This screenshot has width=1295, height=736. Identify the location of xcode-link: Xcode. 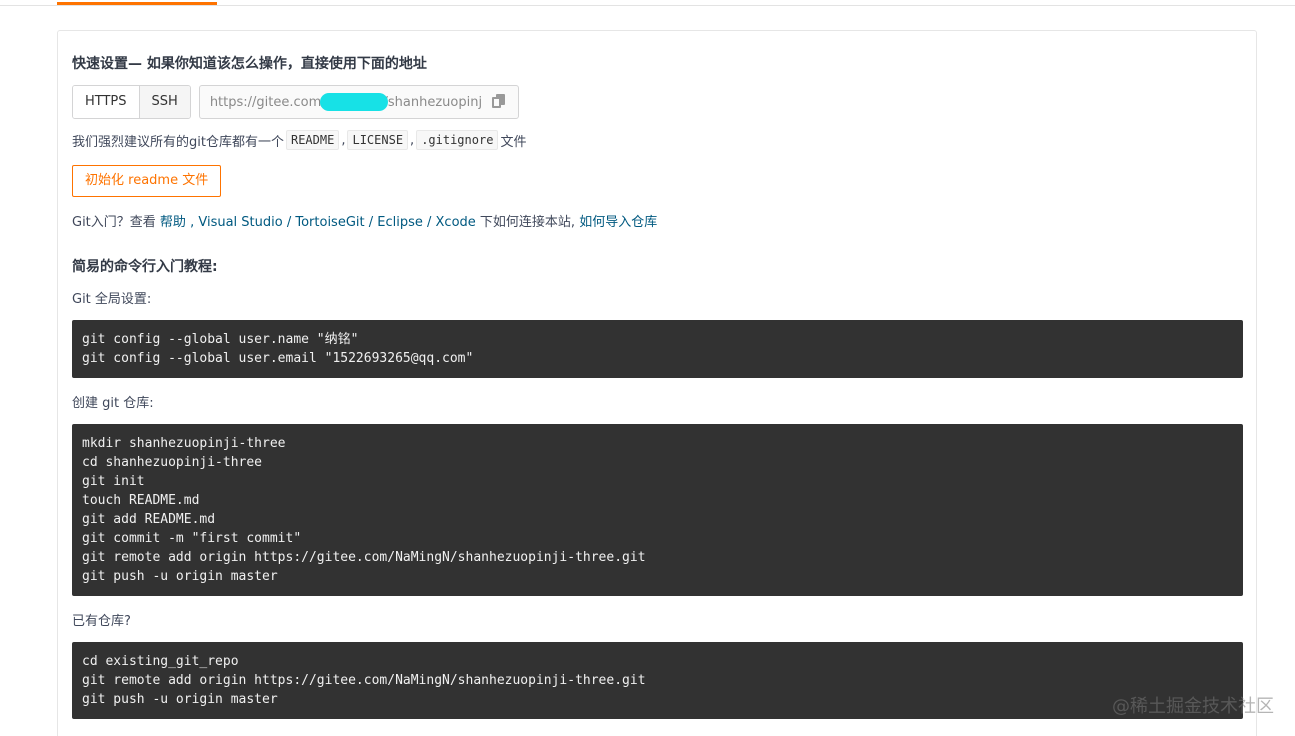
(456, 222).